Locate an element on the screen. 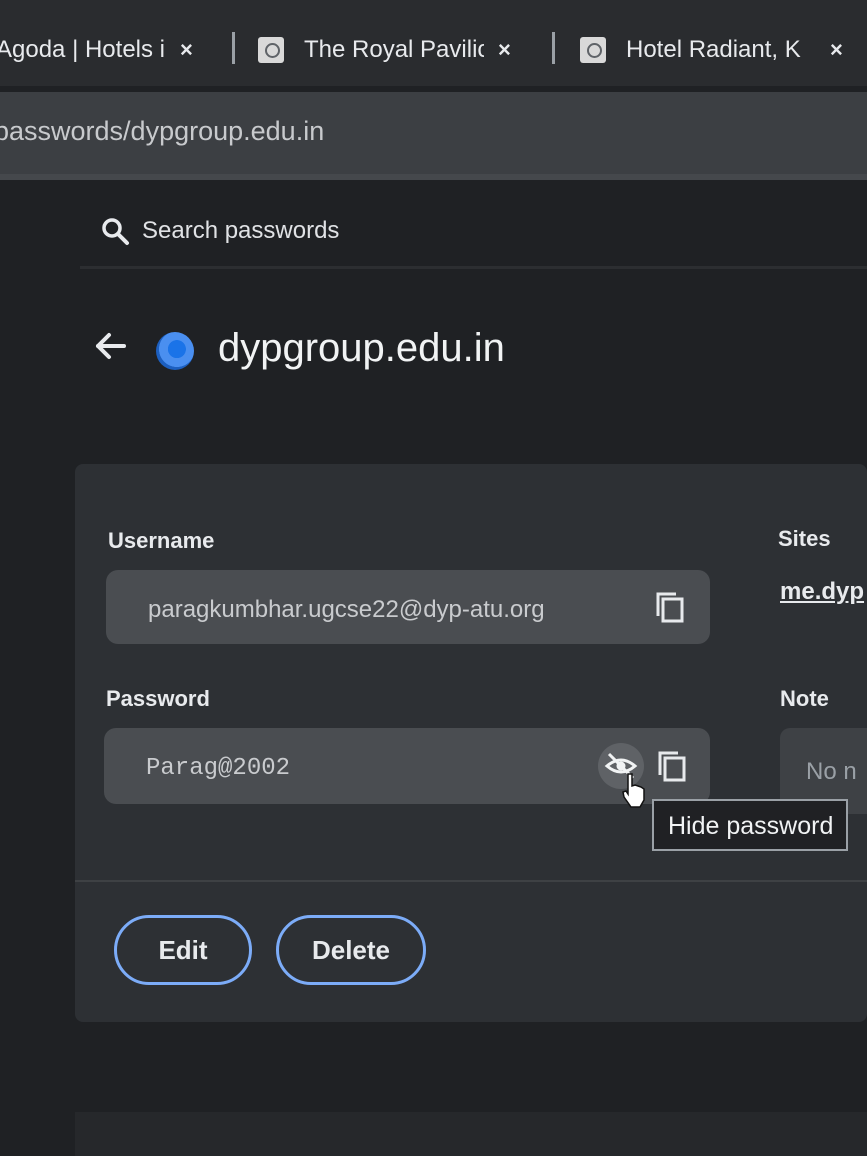  search-icon is located at coordinates (115, 231).